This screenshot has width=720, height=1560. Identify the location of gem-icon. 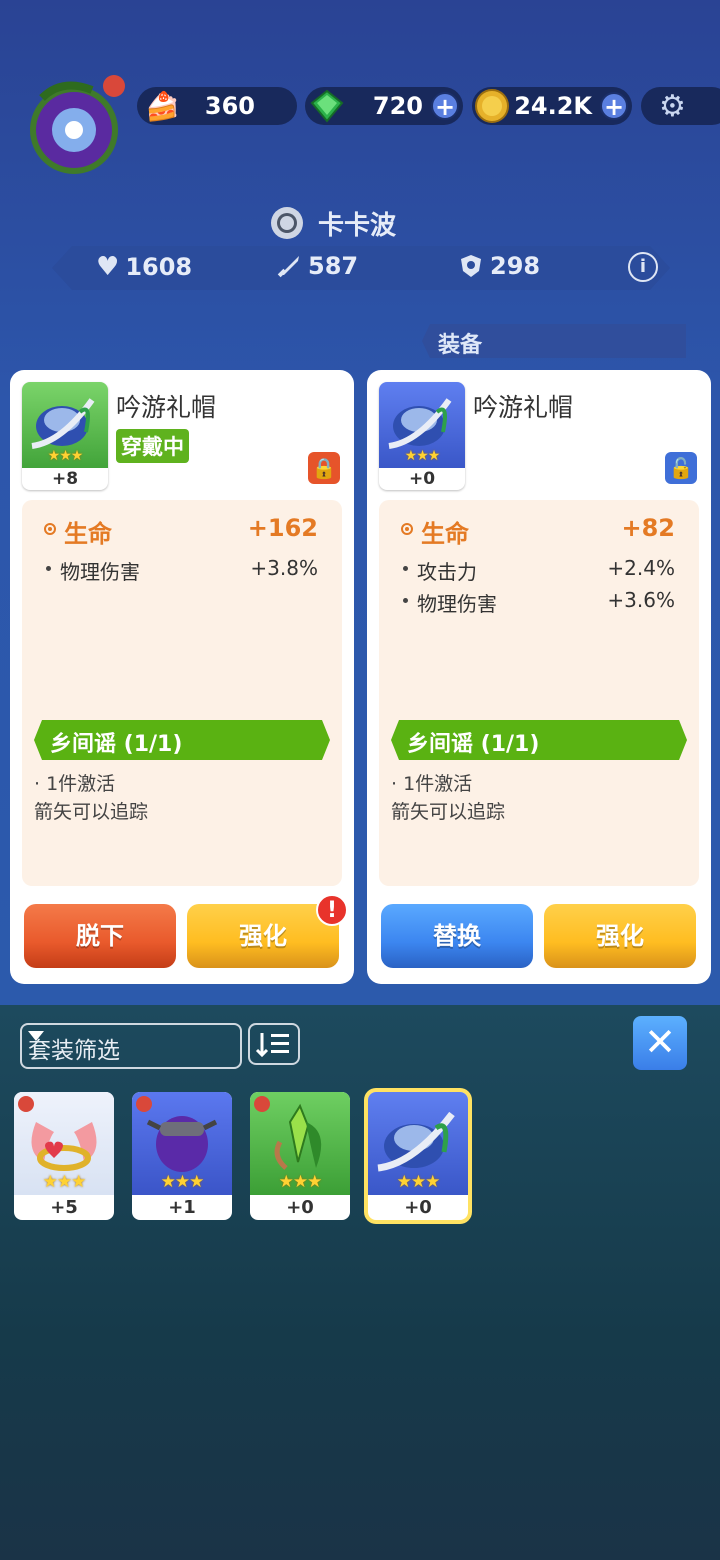
(327, 106).